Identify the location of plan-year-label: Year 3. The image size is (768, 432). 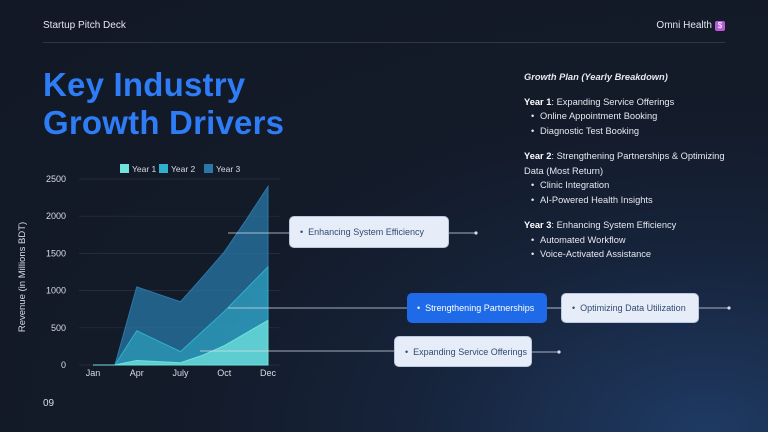
(538, 225).